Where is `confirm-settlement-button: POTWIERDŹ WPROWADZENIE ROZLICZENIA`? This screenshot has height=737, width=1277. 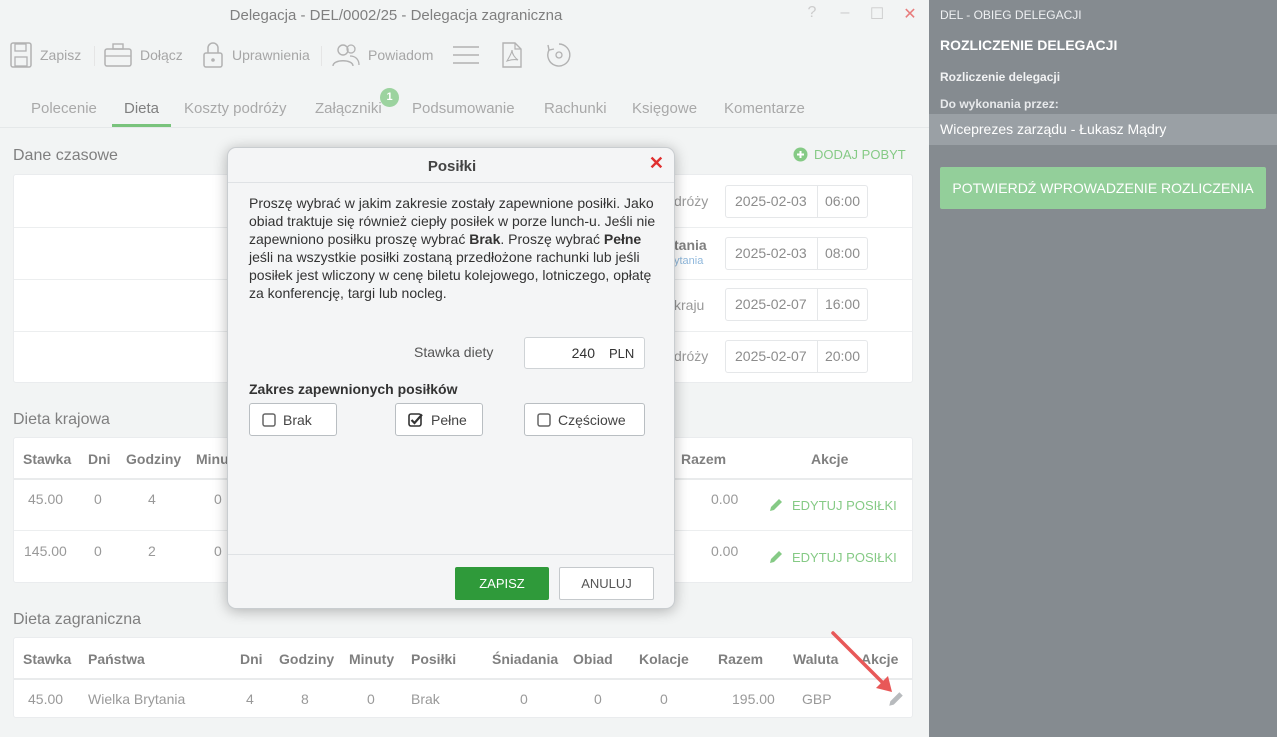
confirm-settlement-button: POTWIERDŹ WPROWADZENIE ROZLICZENIA is located at coordinates (1103, 188).